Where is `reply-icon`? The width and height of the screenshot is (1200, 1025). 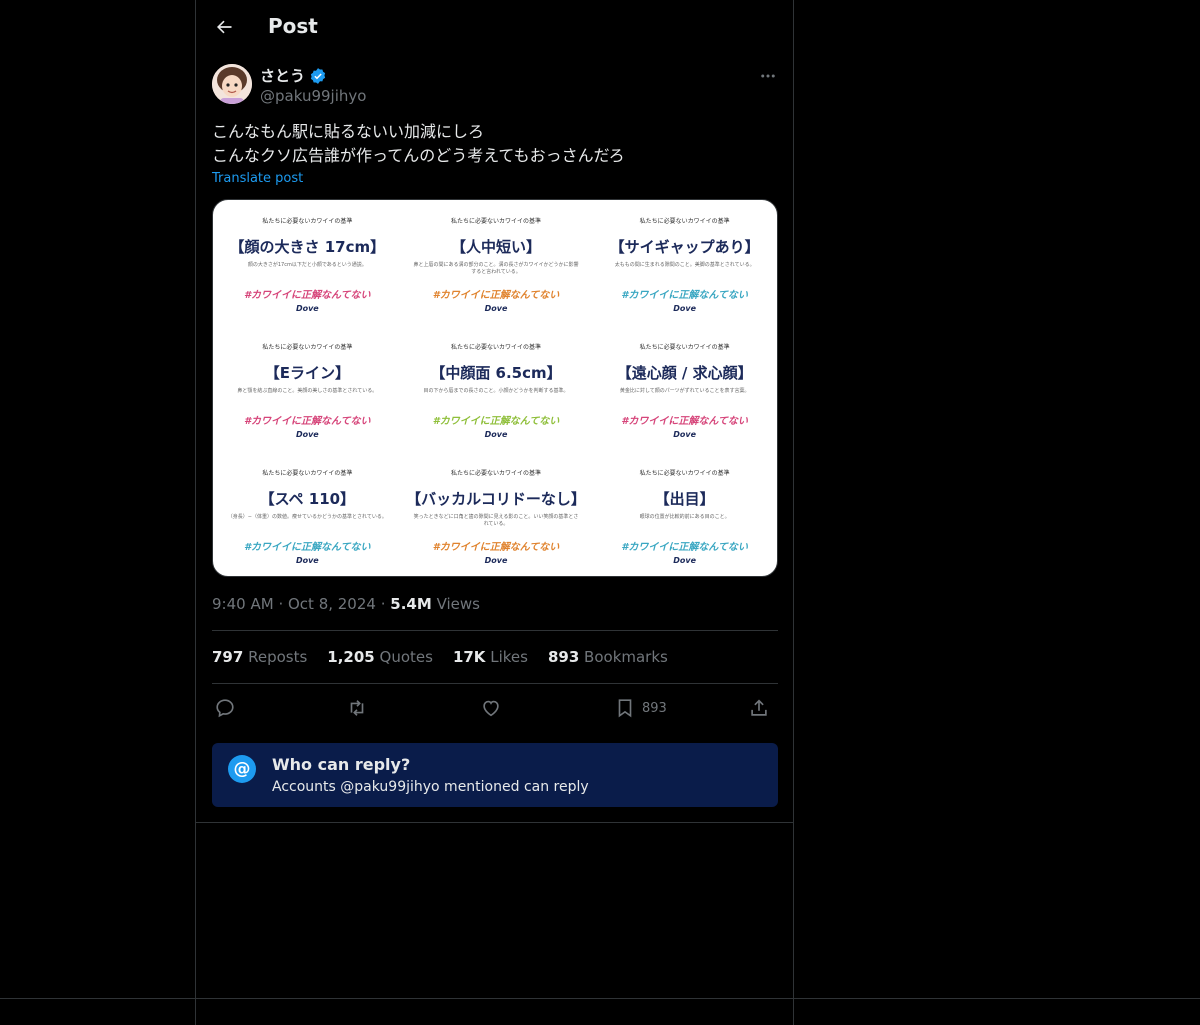 reply-icon is located at coordinates (225, 708).